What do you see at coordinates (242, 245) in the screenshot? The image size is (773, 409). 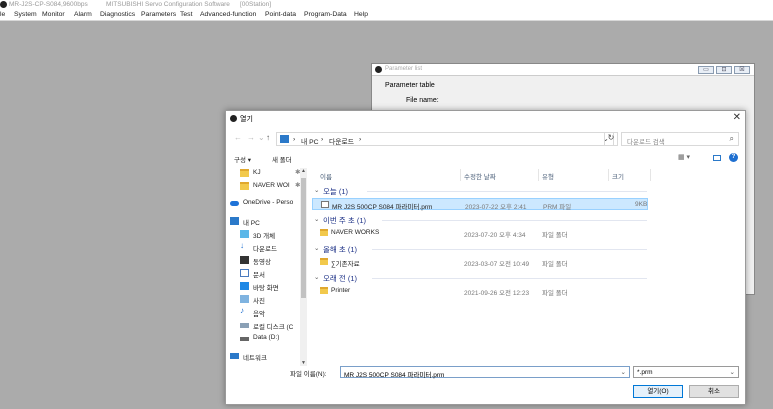 I see `download-icon: ↓` at bounding box center [242, 245].